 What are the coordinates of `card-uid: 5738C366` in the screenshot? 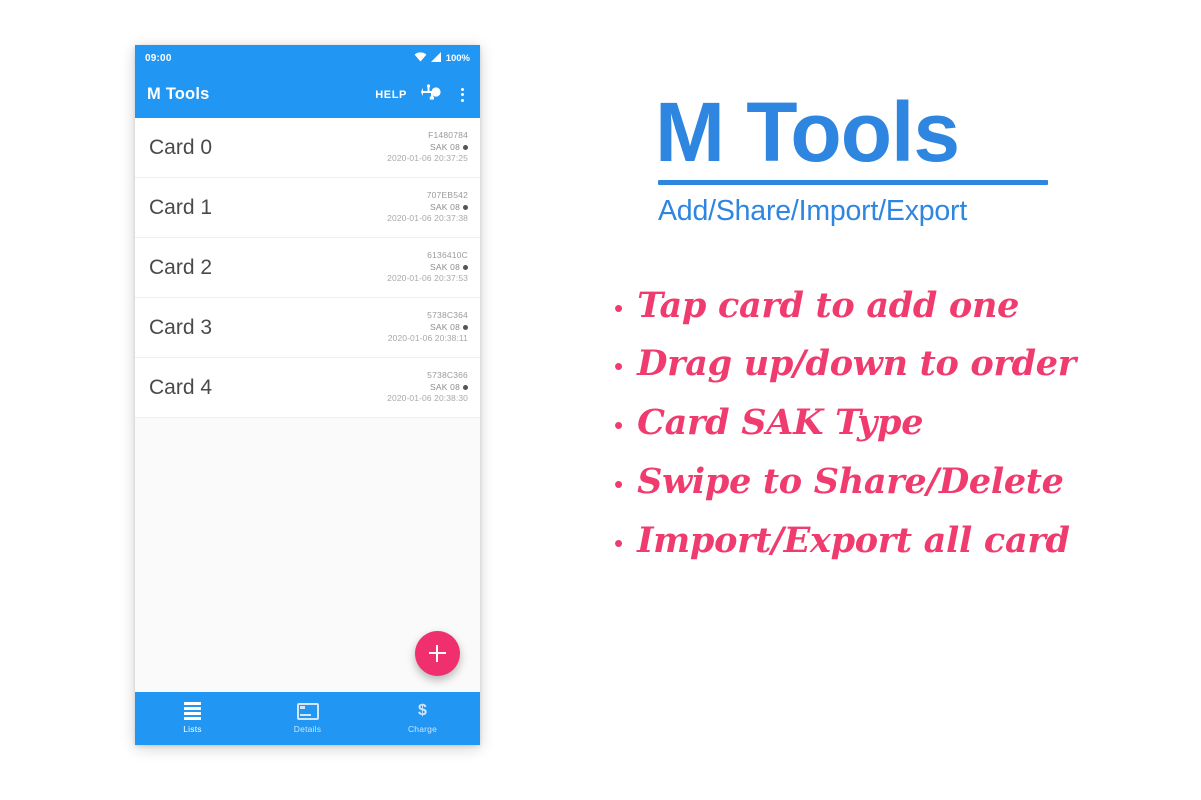 It's located at (447, 375).